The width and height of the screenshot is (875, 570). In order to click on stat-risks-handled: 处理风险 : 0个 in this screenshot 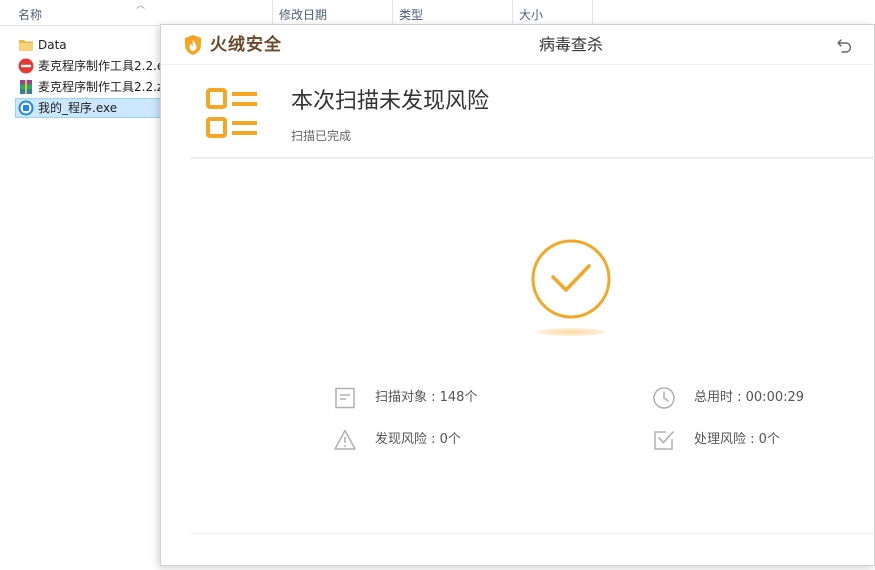, I will do `click(762, 441)`.